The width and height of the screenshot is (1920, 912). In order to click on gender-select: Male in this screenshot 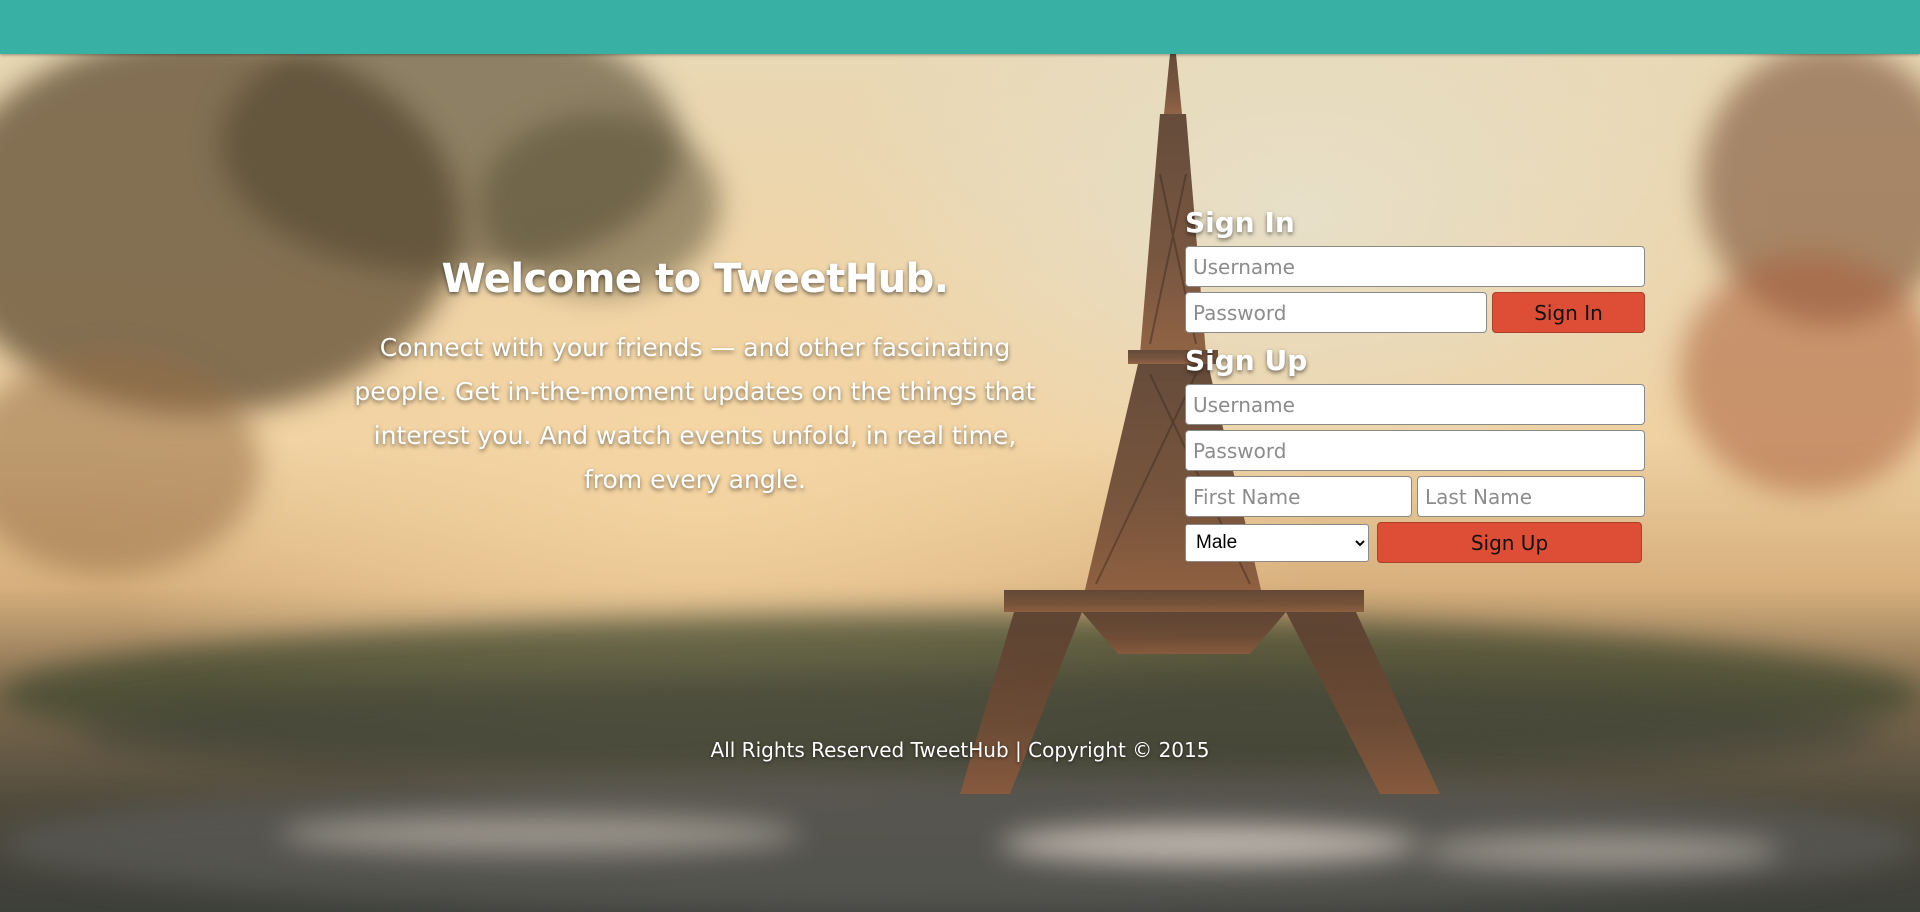, I will do `click(1277, 542)`.